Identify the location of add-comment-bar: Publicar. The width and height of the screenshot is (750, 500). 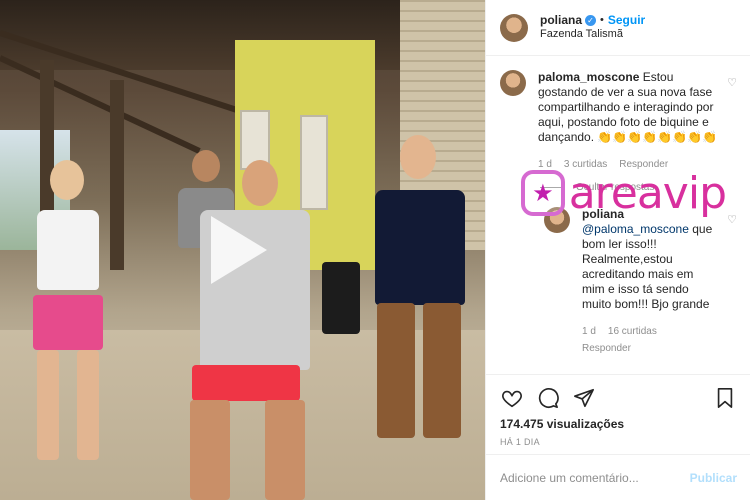
(618, 477).